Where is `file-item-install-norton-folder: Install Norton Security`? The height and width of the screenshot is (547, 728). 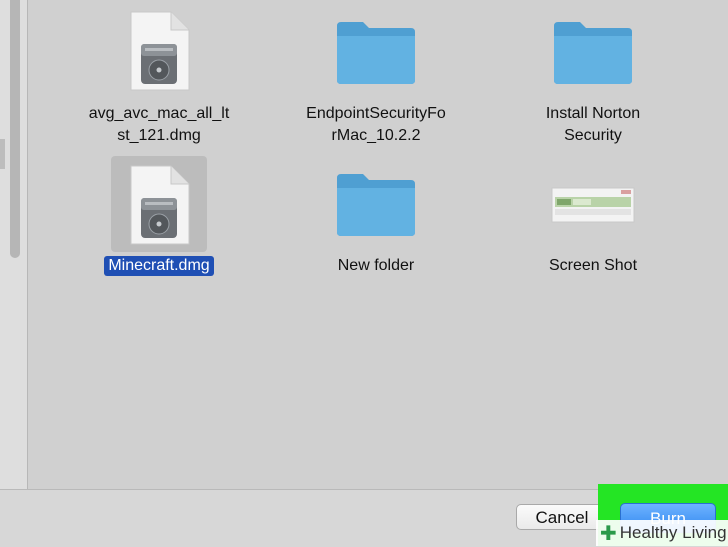 file-item-install-norton-folder: Install Norton Security is located at coordinates (593, 75).